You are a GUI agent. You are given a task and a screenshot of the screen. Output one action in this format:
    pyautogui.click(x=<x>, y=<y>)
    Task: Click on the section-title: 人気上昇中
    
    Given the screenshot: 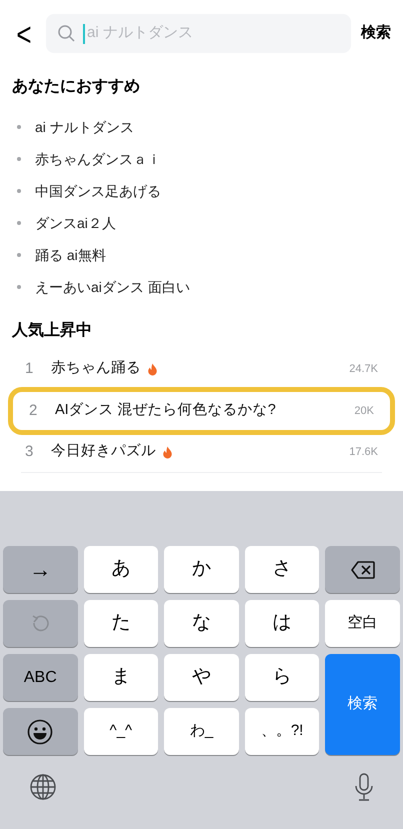 What is the action you would take?
    pyautogui.click(x=51, y=330)
    